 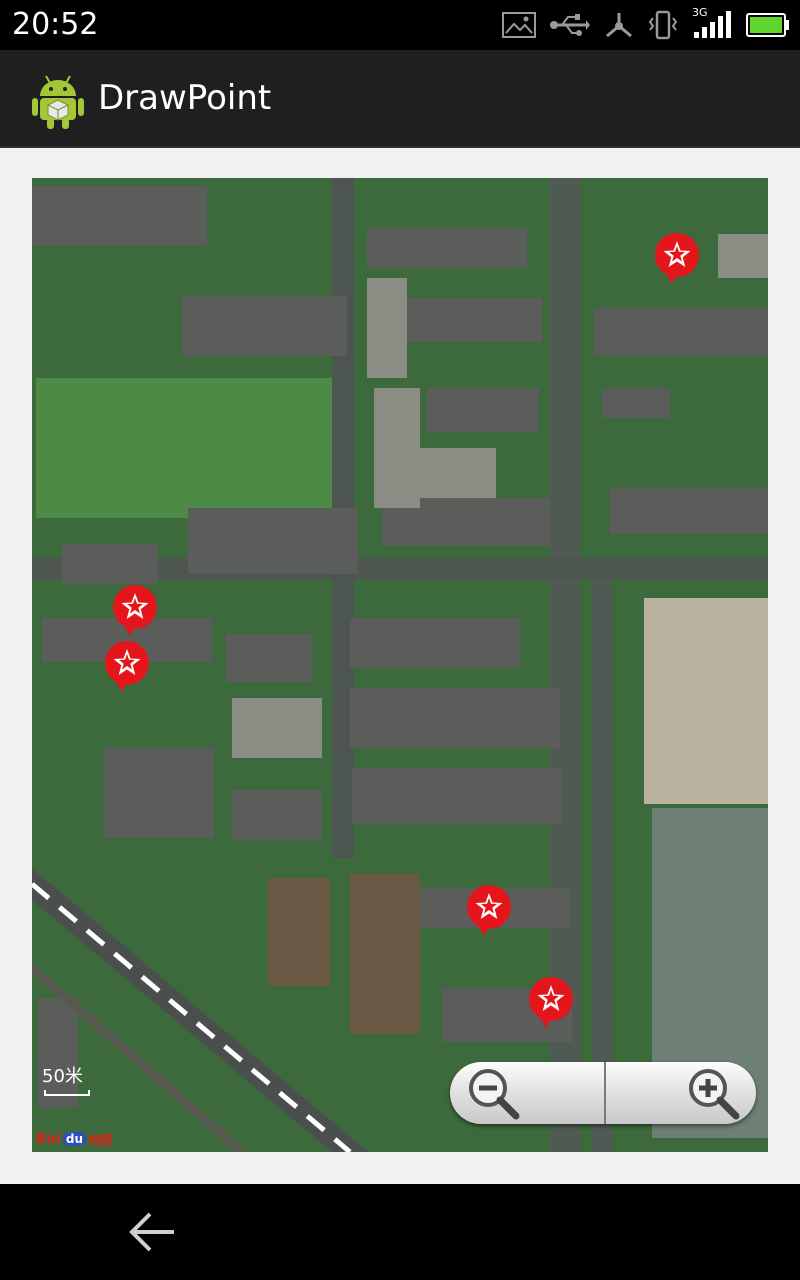 I want to click on zoom-controls, so click(x=603, y=1093).